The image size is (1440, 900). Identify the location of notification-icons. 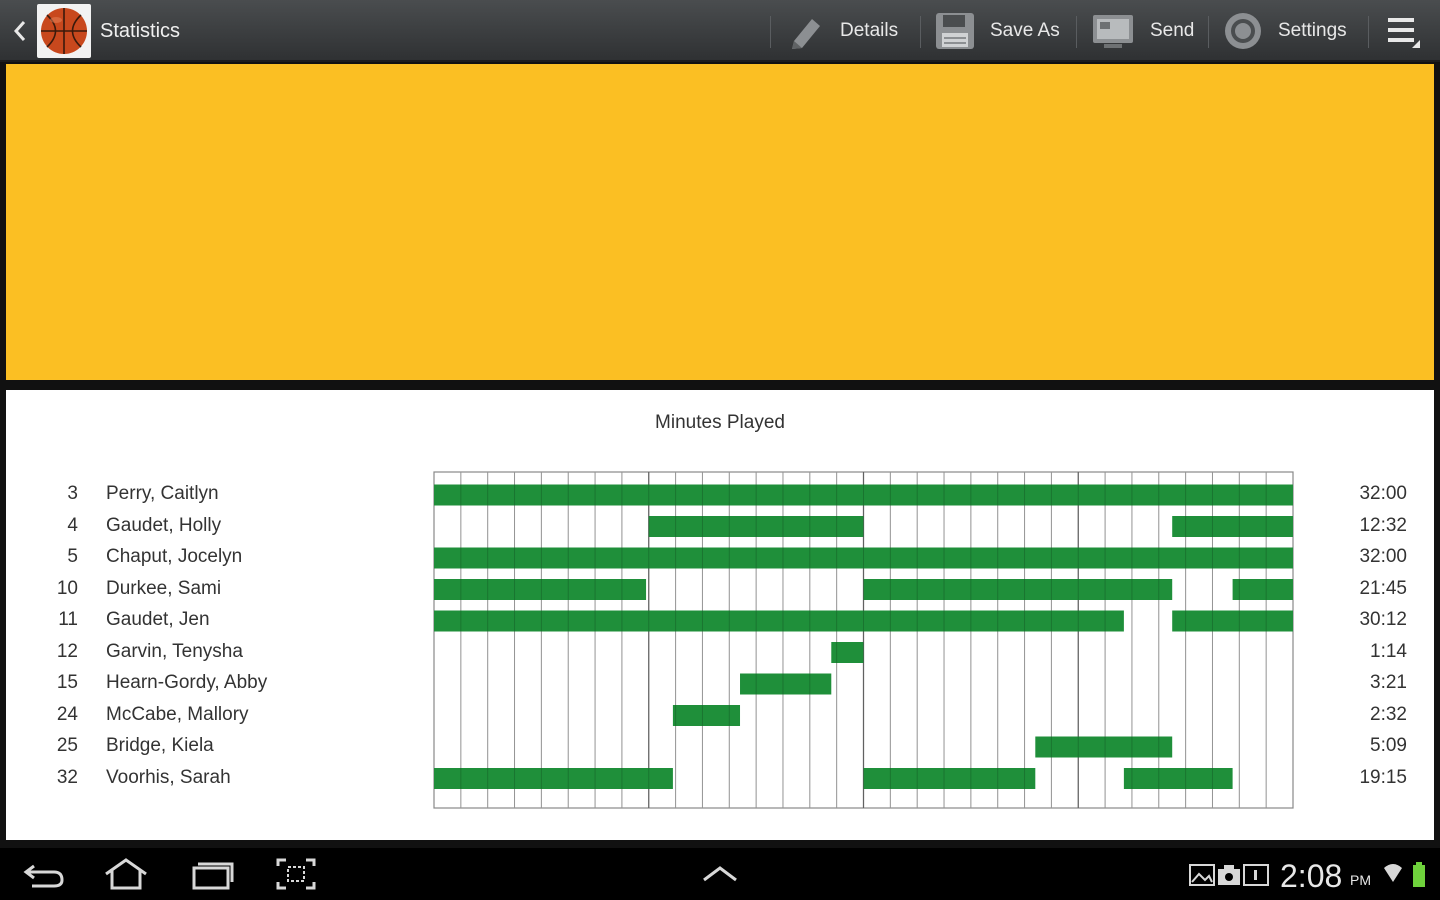
(1229, 875).